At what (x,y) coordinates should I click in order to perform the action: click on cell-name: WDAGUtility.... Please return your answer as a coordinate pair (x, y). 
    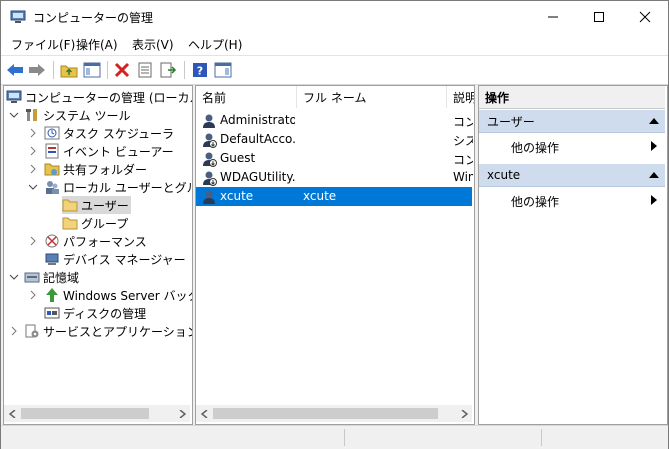
    Looking at the image, I should click on (257, 177).